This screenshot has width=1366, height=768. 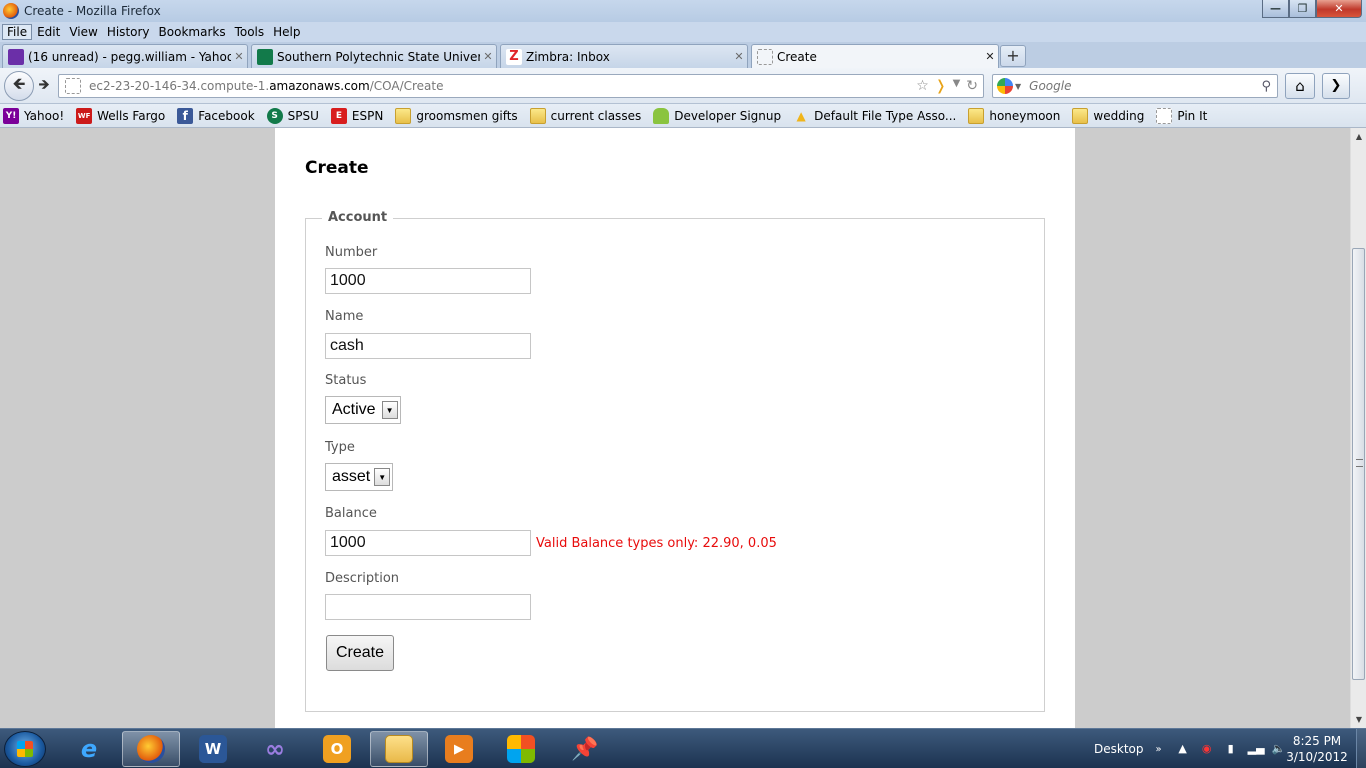 I want to click on type-selected-value: asset, so click(x=351, y=476).